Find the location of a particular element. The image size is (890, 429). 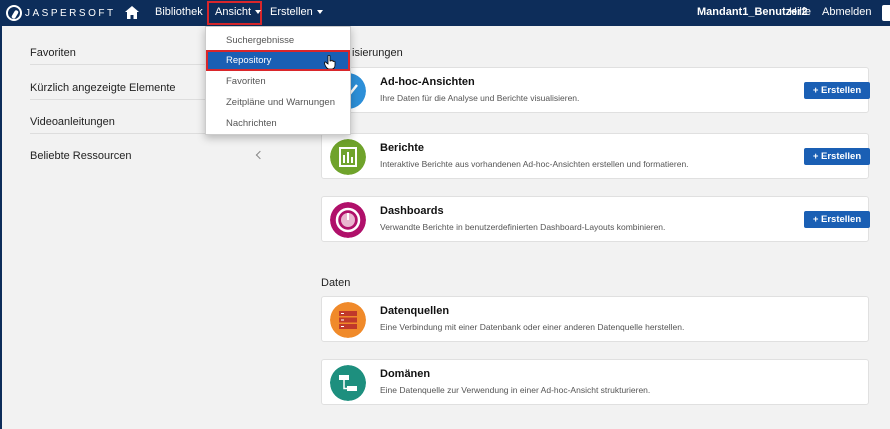

card-title: Dashboards is located at coordinates (412, 211).